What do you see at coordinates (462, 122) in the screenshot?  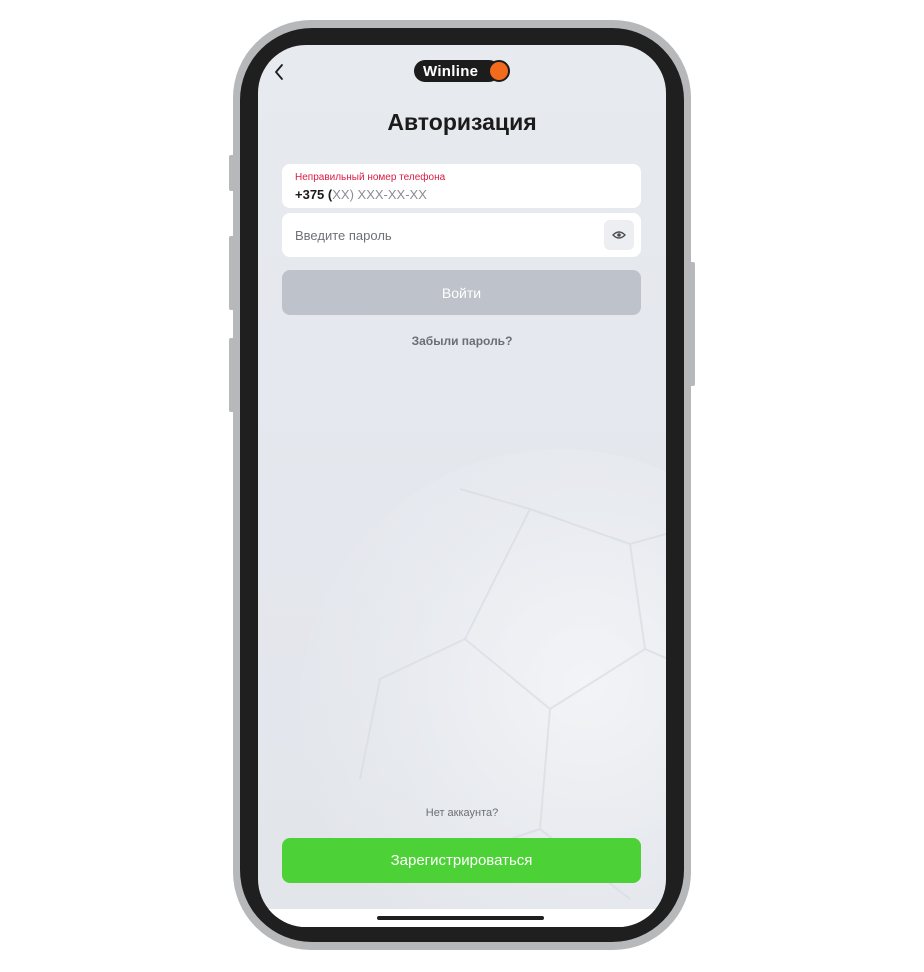 I see `page-title: Авторизация` at bounding box center [462, 122].